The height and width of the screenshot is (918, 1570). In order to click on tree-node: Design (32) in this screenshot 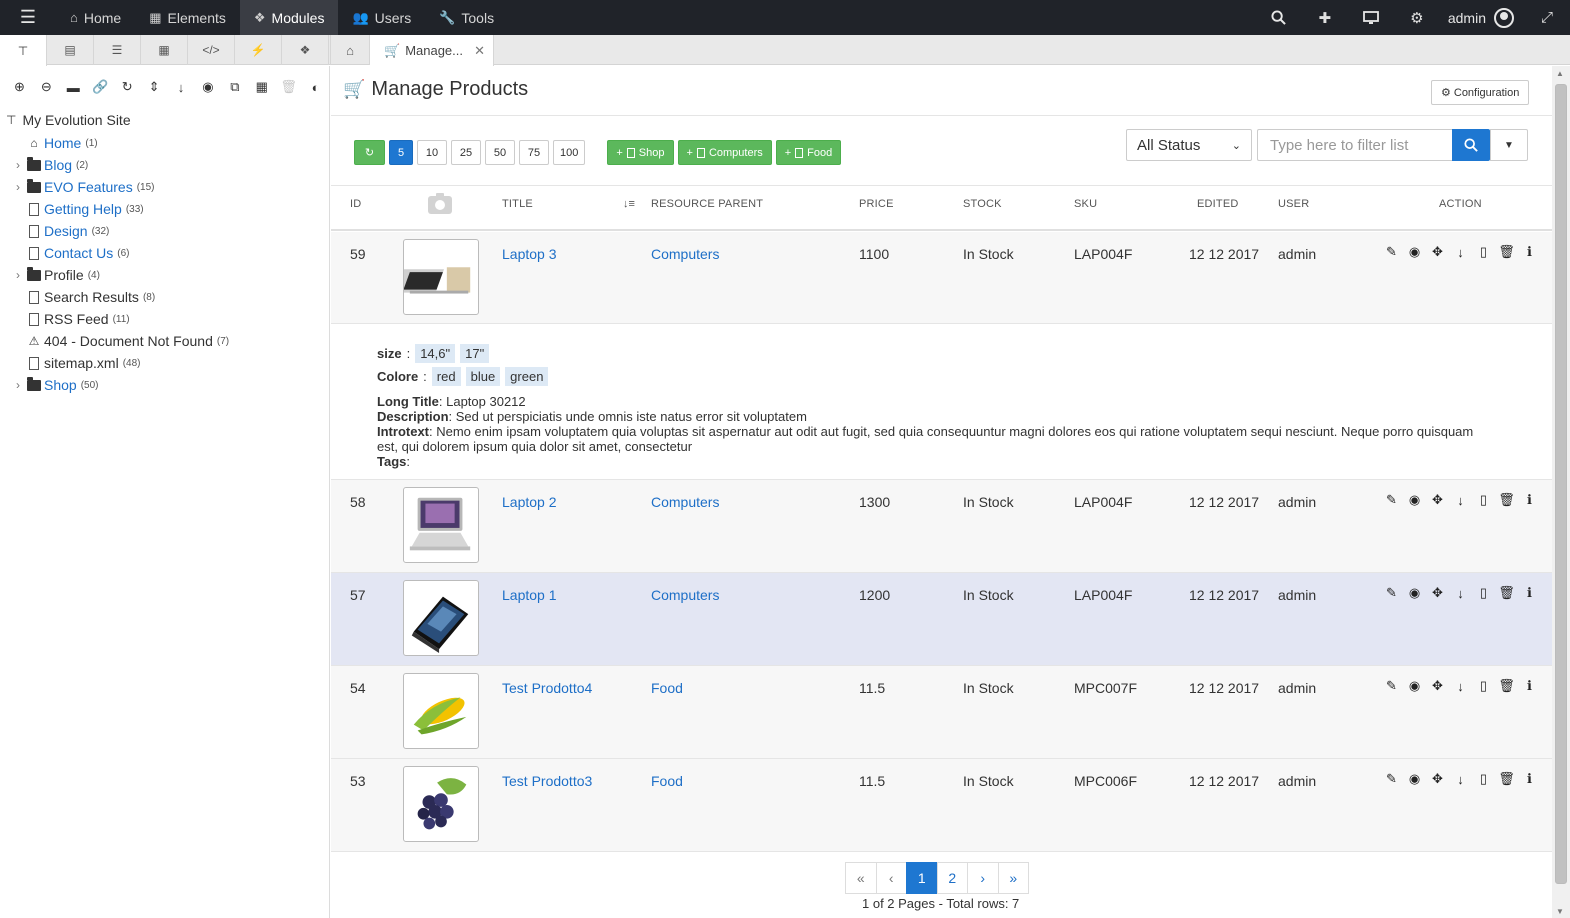, I will do `click(167, 231)`.